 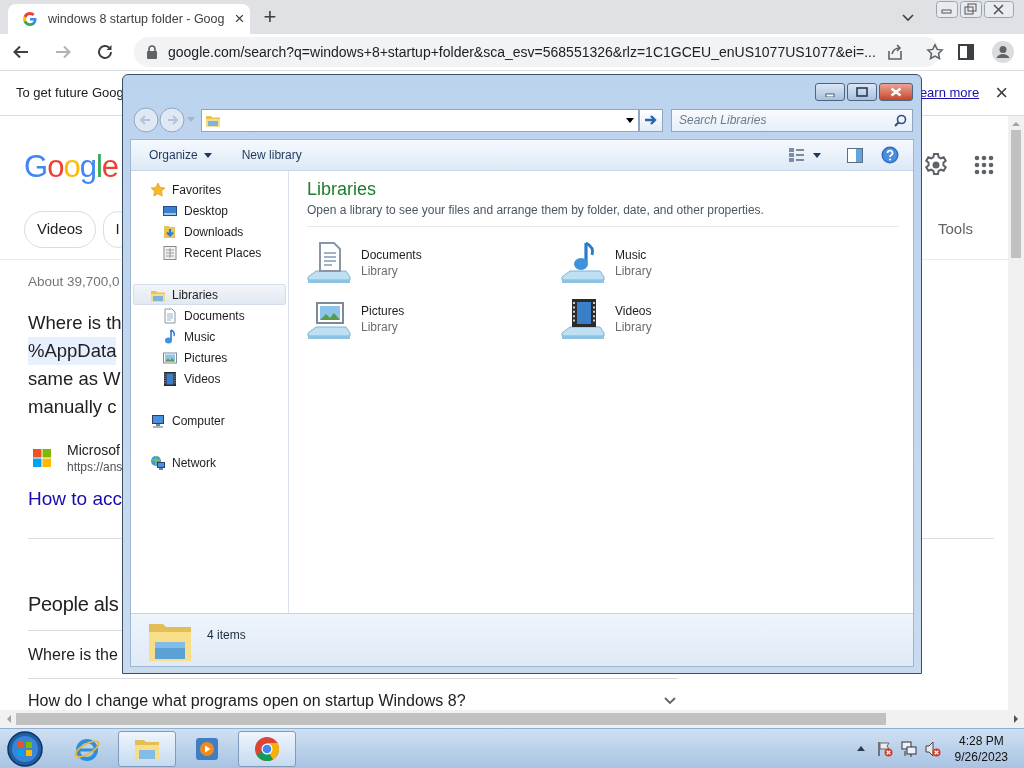 I want to click on lock-icon, so click(x=152, y=52).